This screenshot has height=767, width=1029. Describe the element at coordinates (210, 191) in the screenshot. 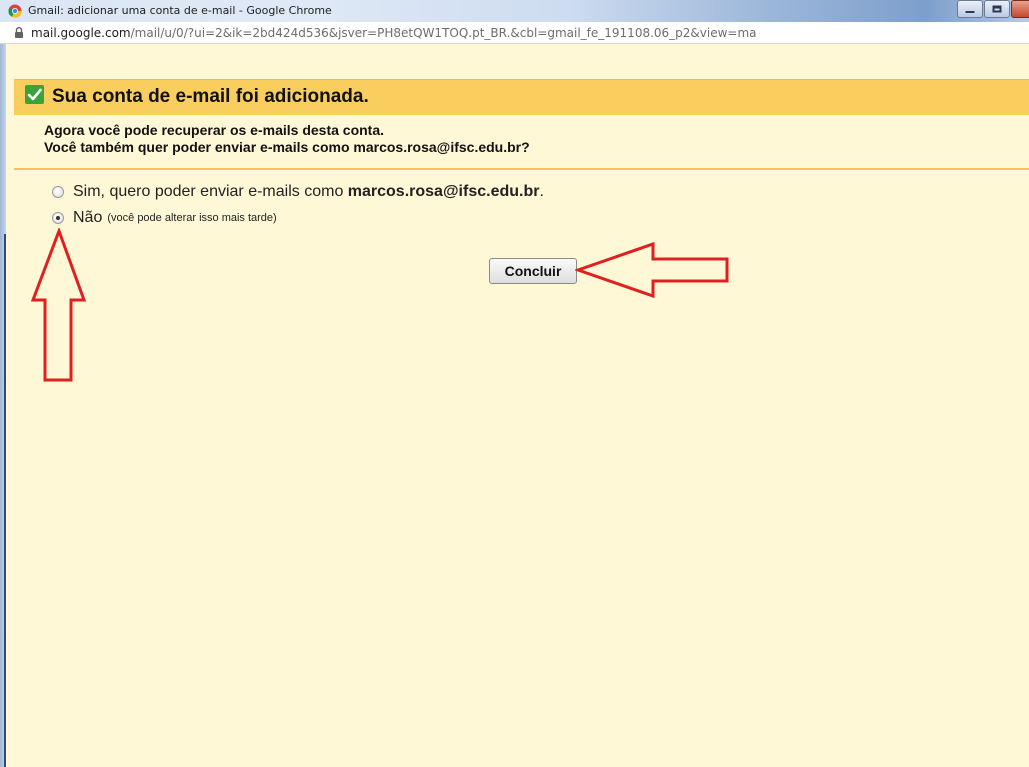

I see `option-yes-text: Sim, quero poder enviar e-mails como` at that location.